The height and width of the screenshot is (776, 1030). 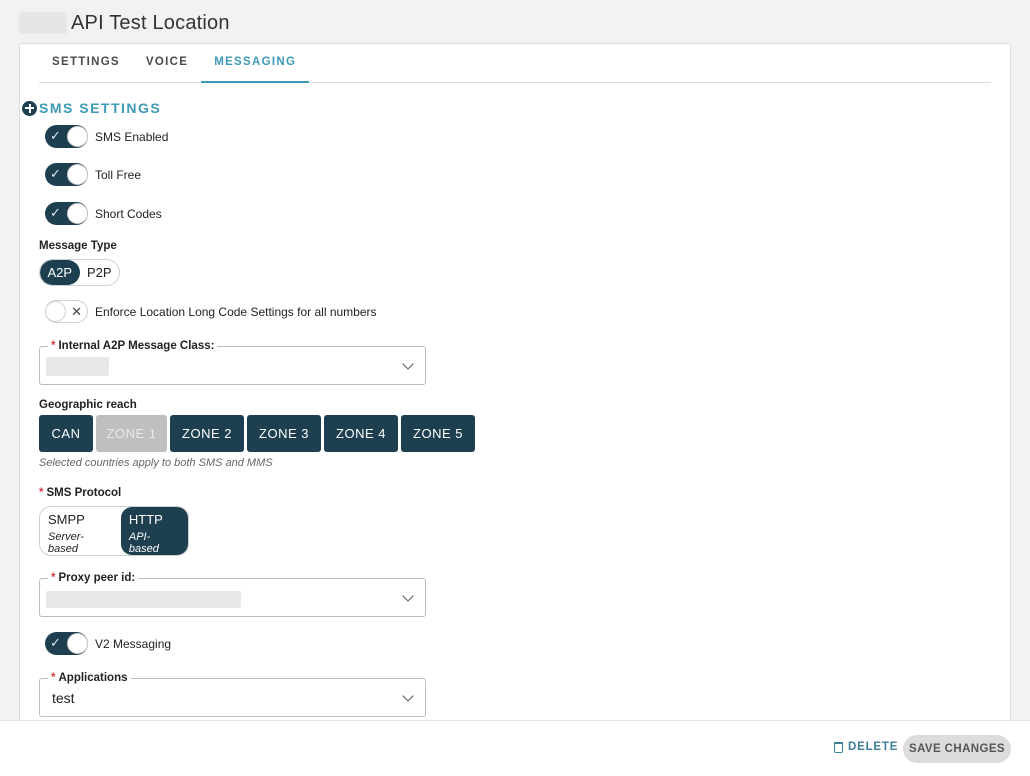 What do you see at coordinates (97, 578) in the screenshot?
I see `proxy-label: Proxy peer id:` at bounding box center [97, 578].